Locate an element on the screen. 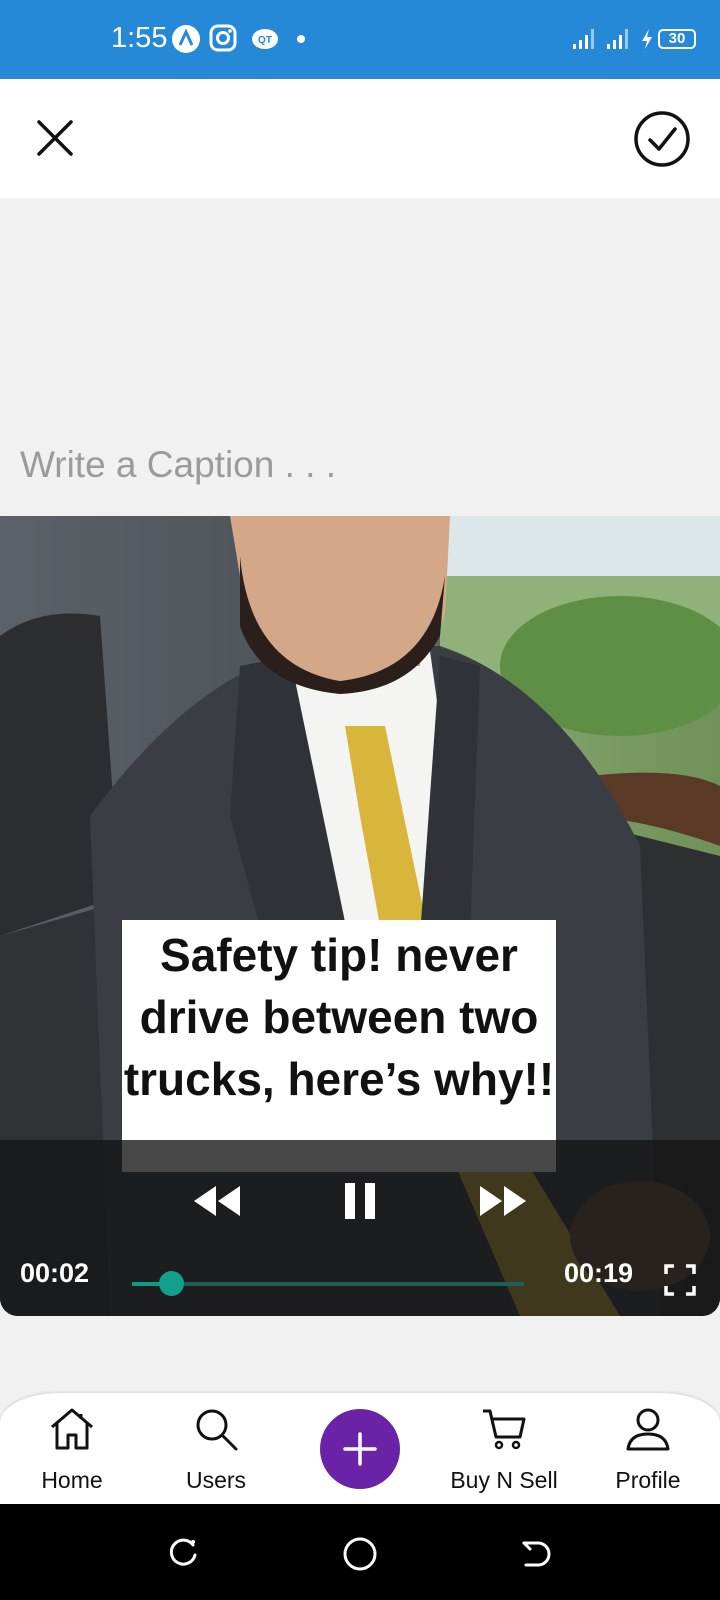 The height and width of the screenshot is (1600, 720). nav-item-users: Users is located at coordinates (216, 1448).